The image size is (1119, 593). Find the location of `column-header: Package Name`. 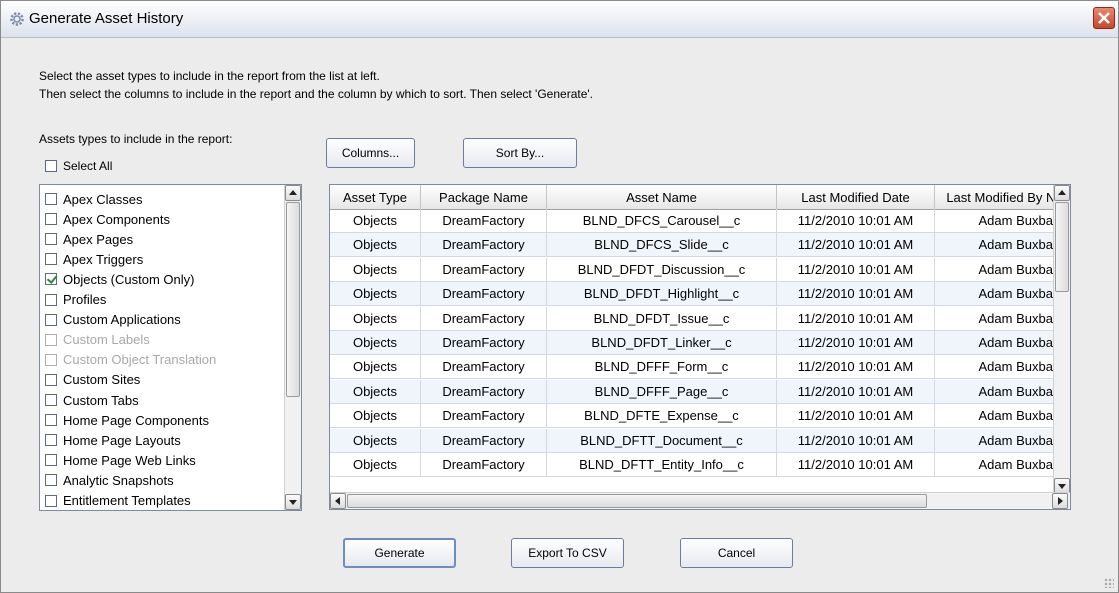

column-header: Package Name is located at coordinates (484, 197).